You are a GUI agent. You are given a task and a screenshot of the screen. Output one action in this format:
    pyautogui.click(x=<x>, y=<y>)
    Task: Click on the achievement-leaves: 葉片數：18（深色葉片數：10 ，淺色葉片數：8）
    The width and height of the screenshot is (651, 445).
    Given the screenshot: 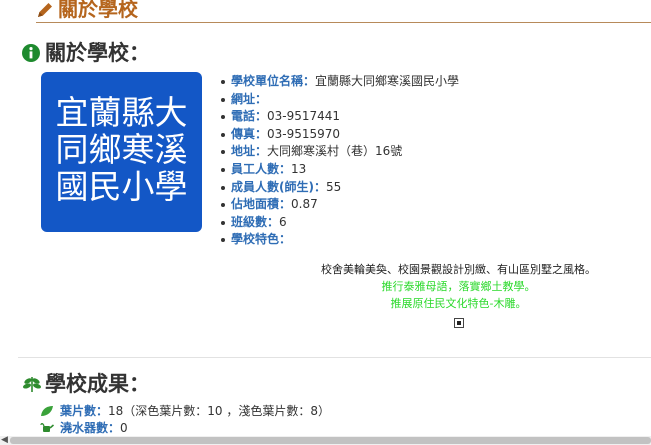 What is the action you would take?
    pyautogui.click(x=195, y=411)
    